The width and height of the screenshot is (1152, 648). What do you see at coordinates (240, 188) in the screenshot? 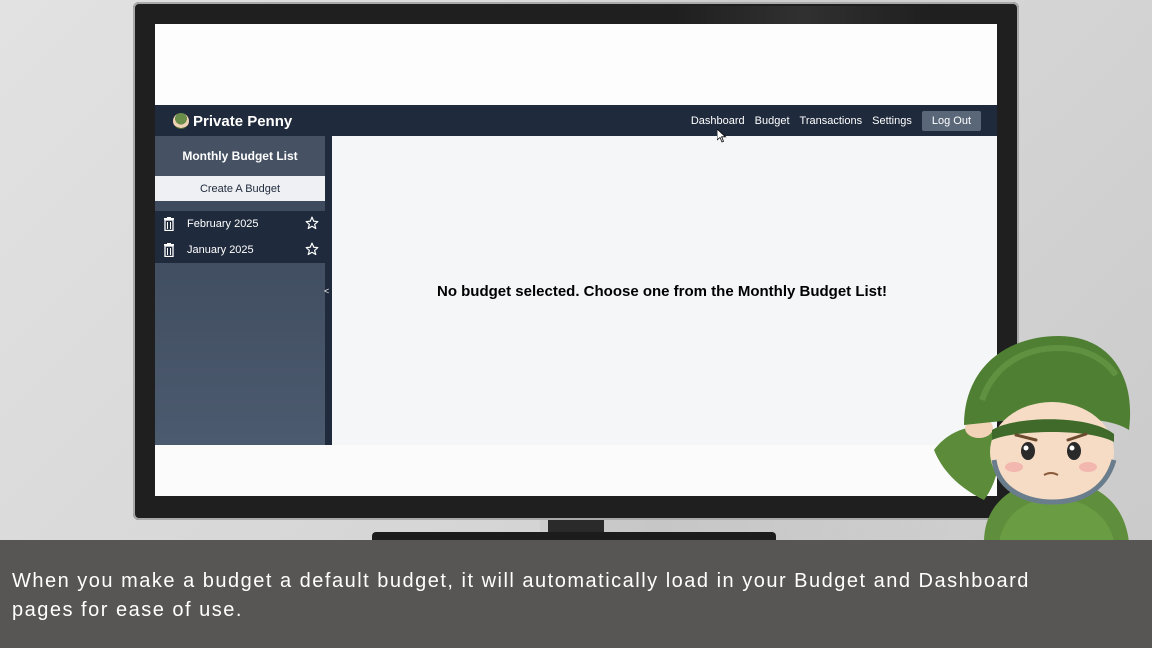
I see `create-budget-button: Create A Budget` at bounding box center [240, 188].